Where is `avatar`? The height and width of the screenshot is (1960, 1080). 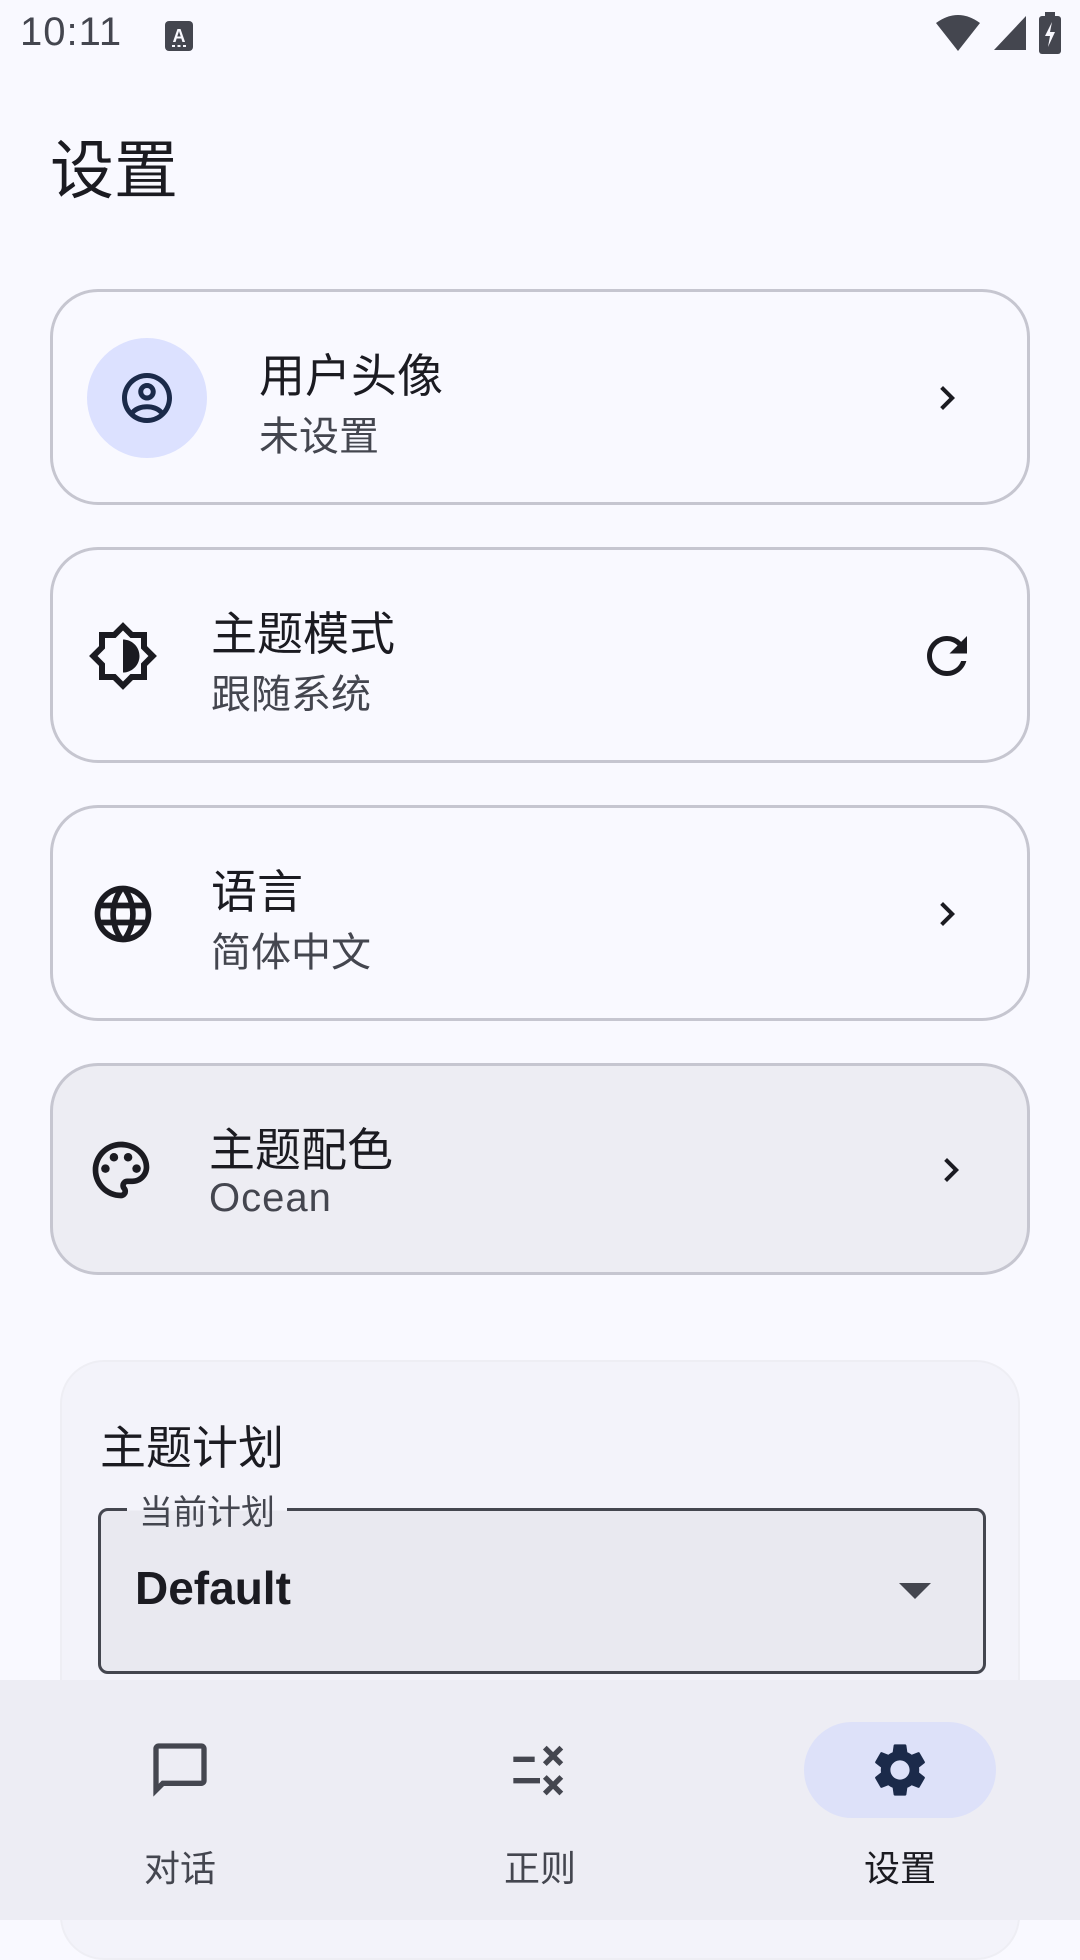 avatar is located at coordinates (147, 398).